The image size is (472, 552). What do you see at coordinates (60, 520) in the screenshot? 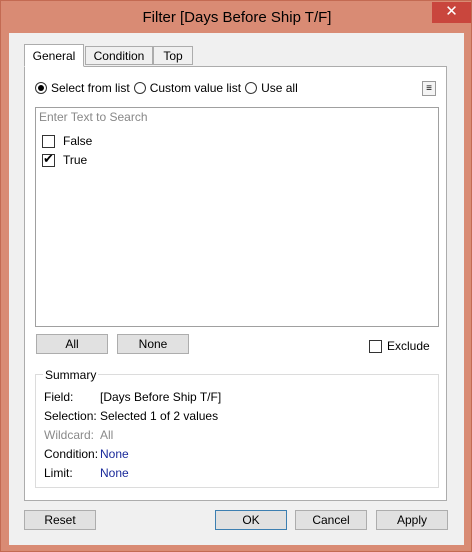
I see `reset-button: Reset` at bounding box center [60, 520].